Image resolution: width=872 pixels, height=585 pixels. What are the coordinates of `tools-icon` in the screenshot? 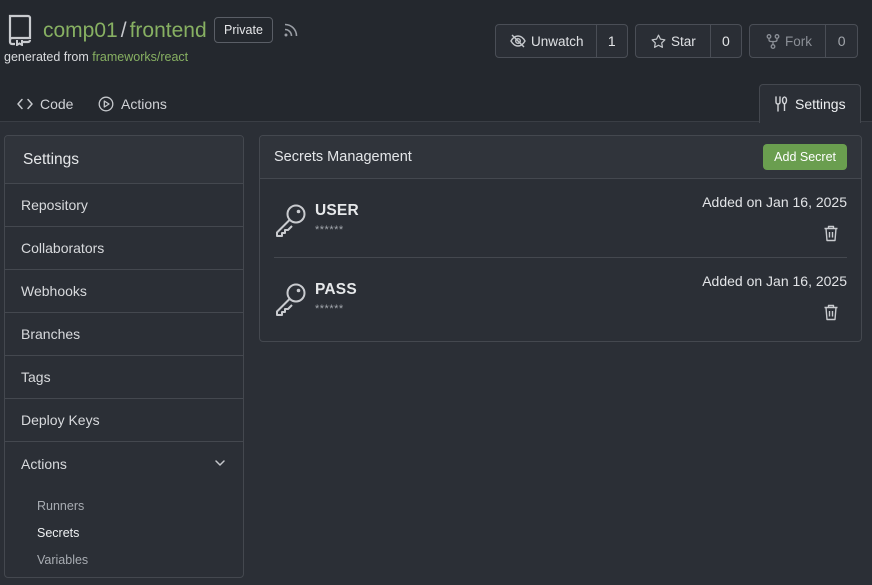 It's located at (781, 104).